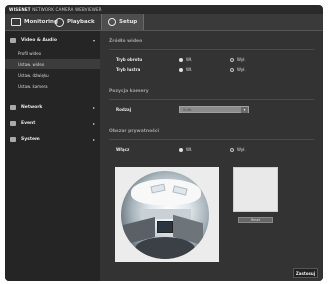 The width and height of the screenshot is (329, 284). What do you see at coordinates (52, 40) in the screenshot?
I see `sidebar-item-video-audio: Video & Audio ▾` at bounding box center [52, 40].